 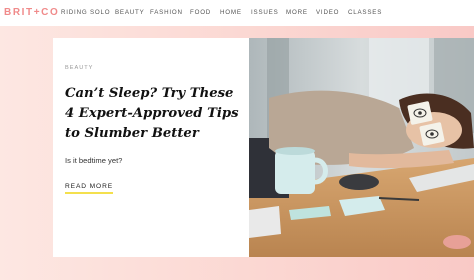 What do you see at coordinates (89, 188) in the screenshot?
I see `read-more-link: READ MORE` at bounding box center [89, 188].